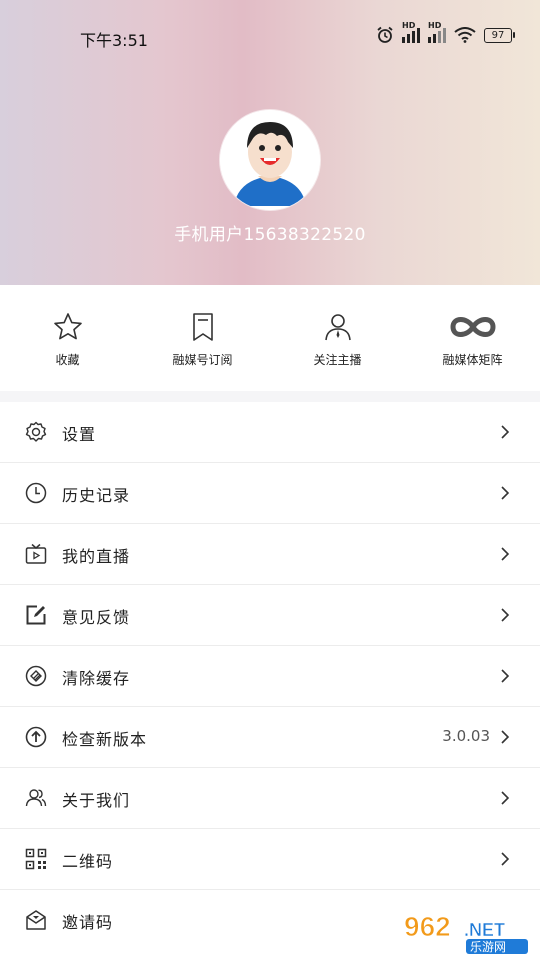 Image resolution: width=540 pixels, height=960 pixels. I want to click on version-value: 3.0.03, so click(466, 736).